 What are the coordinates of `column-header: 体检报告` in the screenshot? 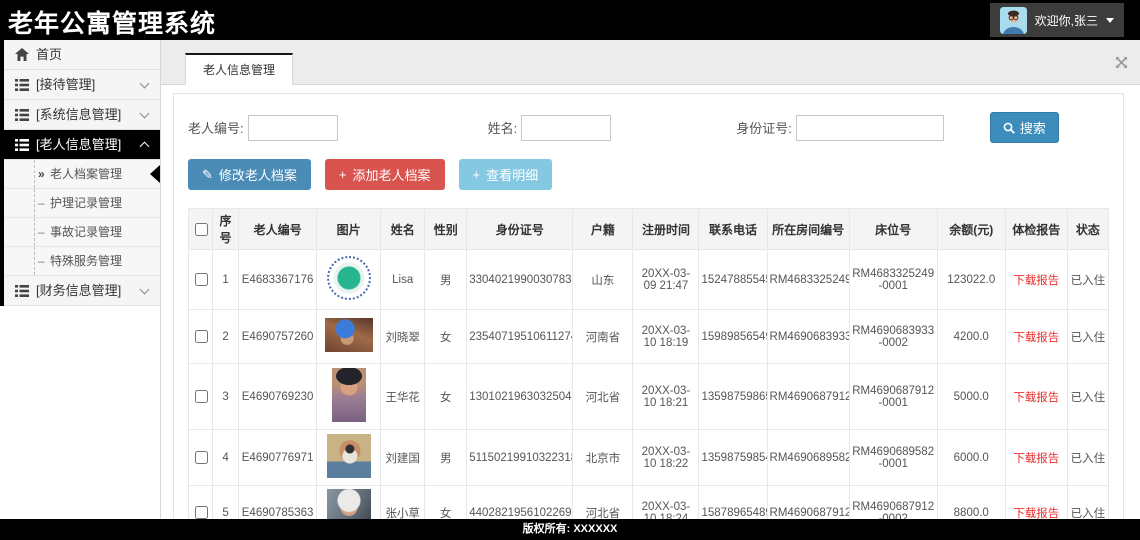 It's located at (1036, 229).